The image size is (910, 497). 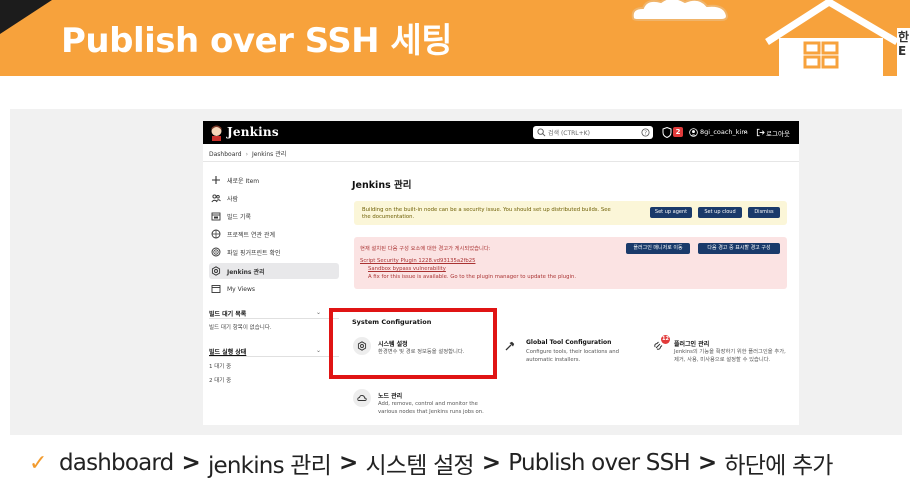 What do you see at coordinates (251, 235) in the screenshot?
I see `sidebar-item-label: 프로젝트 연관 관계` at bounding box center [251, 235].